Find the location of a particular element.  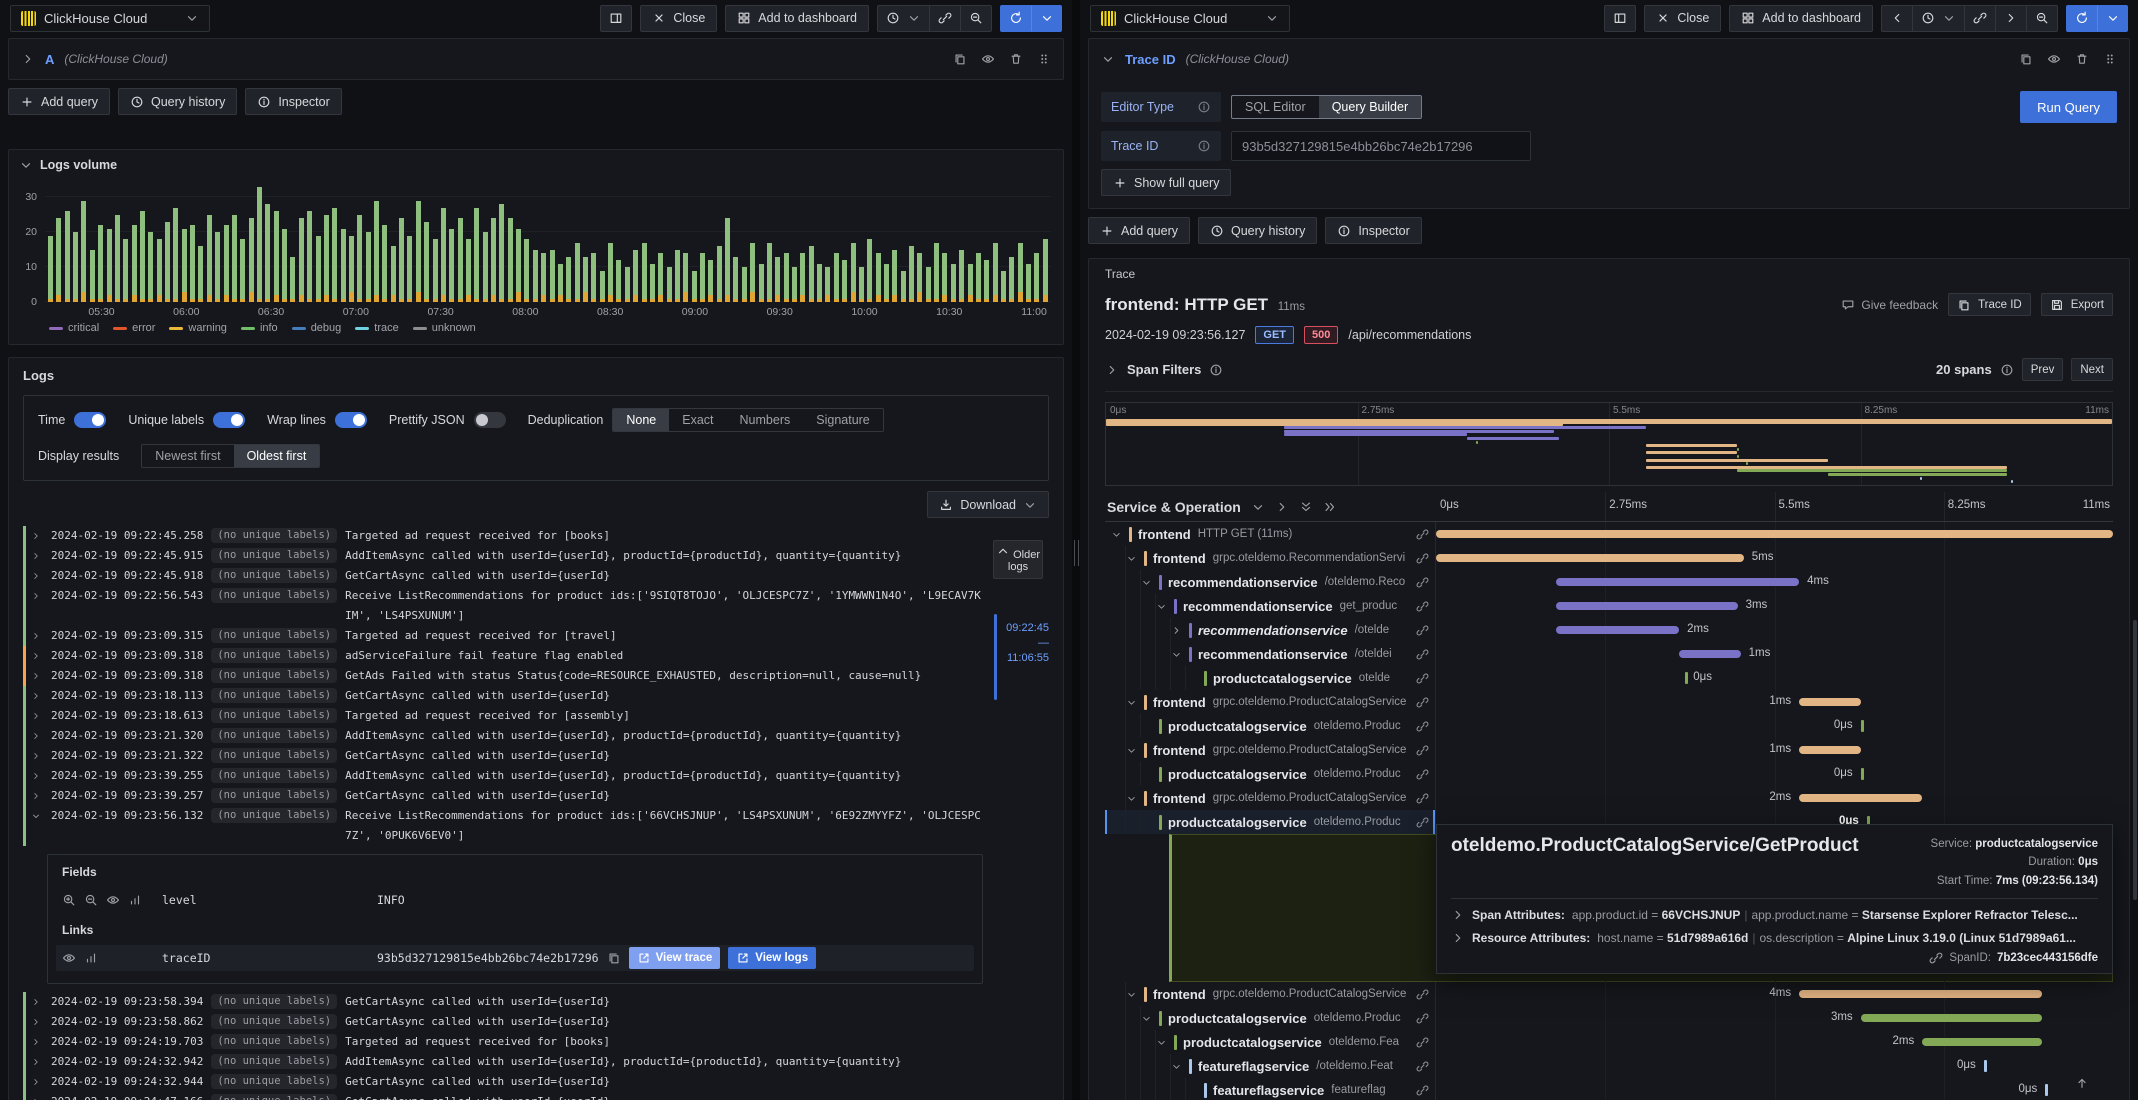

option-signature: Signature is located at coordinates (843, 420).